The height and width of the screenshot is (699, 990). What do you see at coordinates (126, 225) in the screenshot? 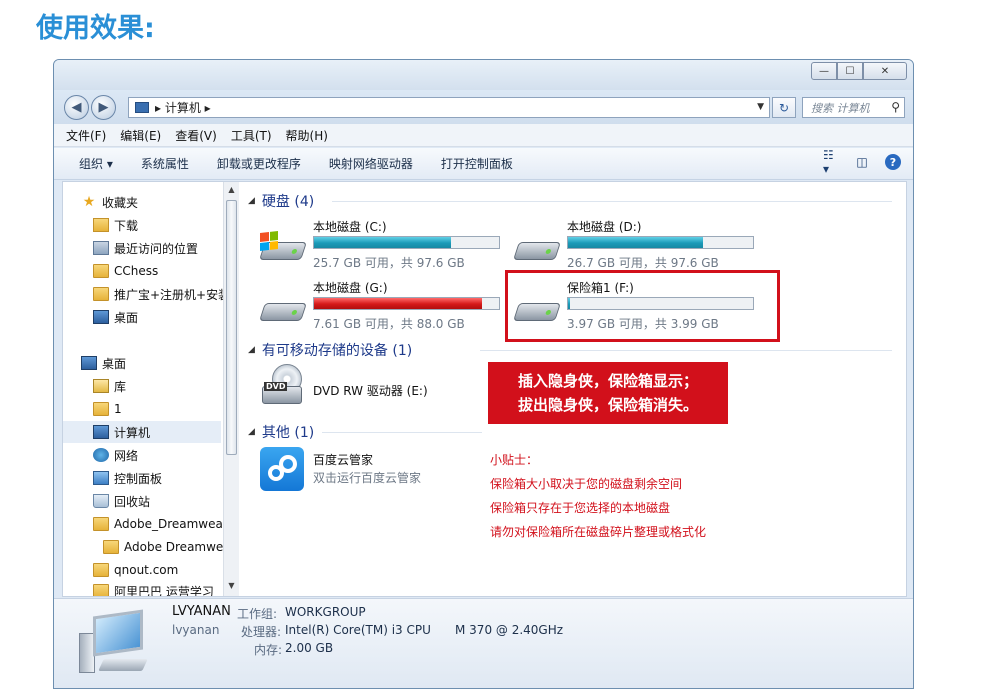
I see `sidebar-item-label: 下载` at bounding box center [126, 225].